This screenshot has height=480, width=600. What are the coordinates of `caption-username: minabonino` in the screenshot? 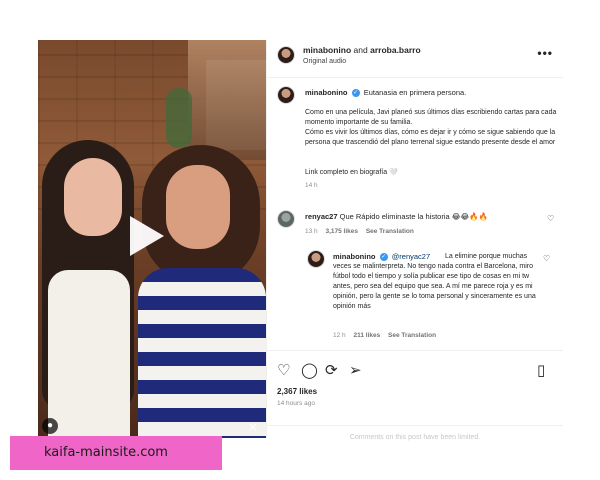 It's located at (326, 92).